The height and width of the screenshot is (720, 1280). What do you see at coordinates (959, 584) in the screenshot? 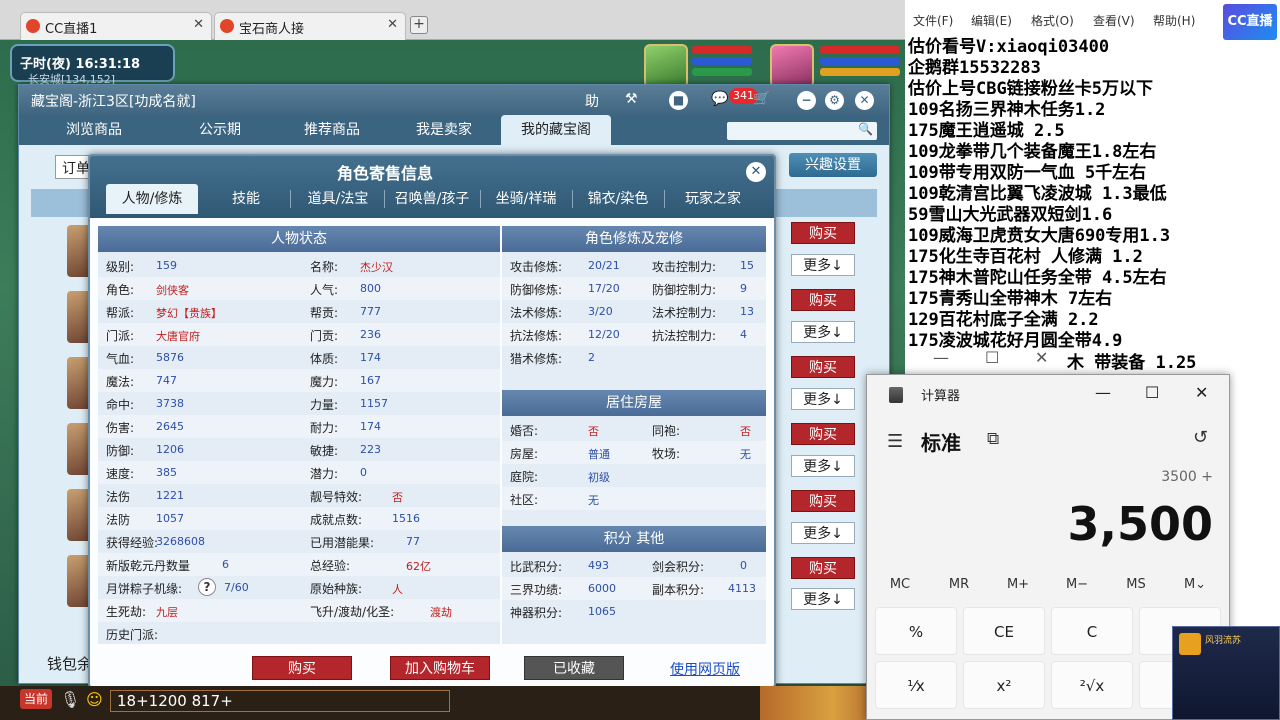
I see `memory-key: MR` at bounding box center [959, 584].